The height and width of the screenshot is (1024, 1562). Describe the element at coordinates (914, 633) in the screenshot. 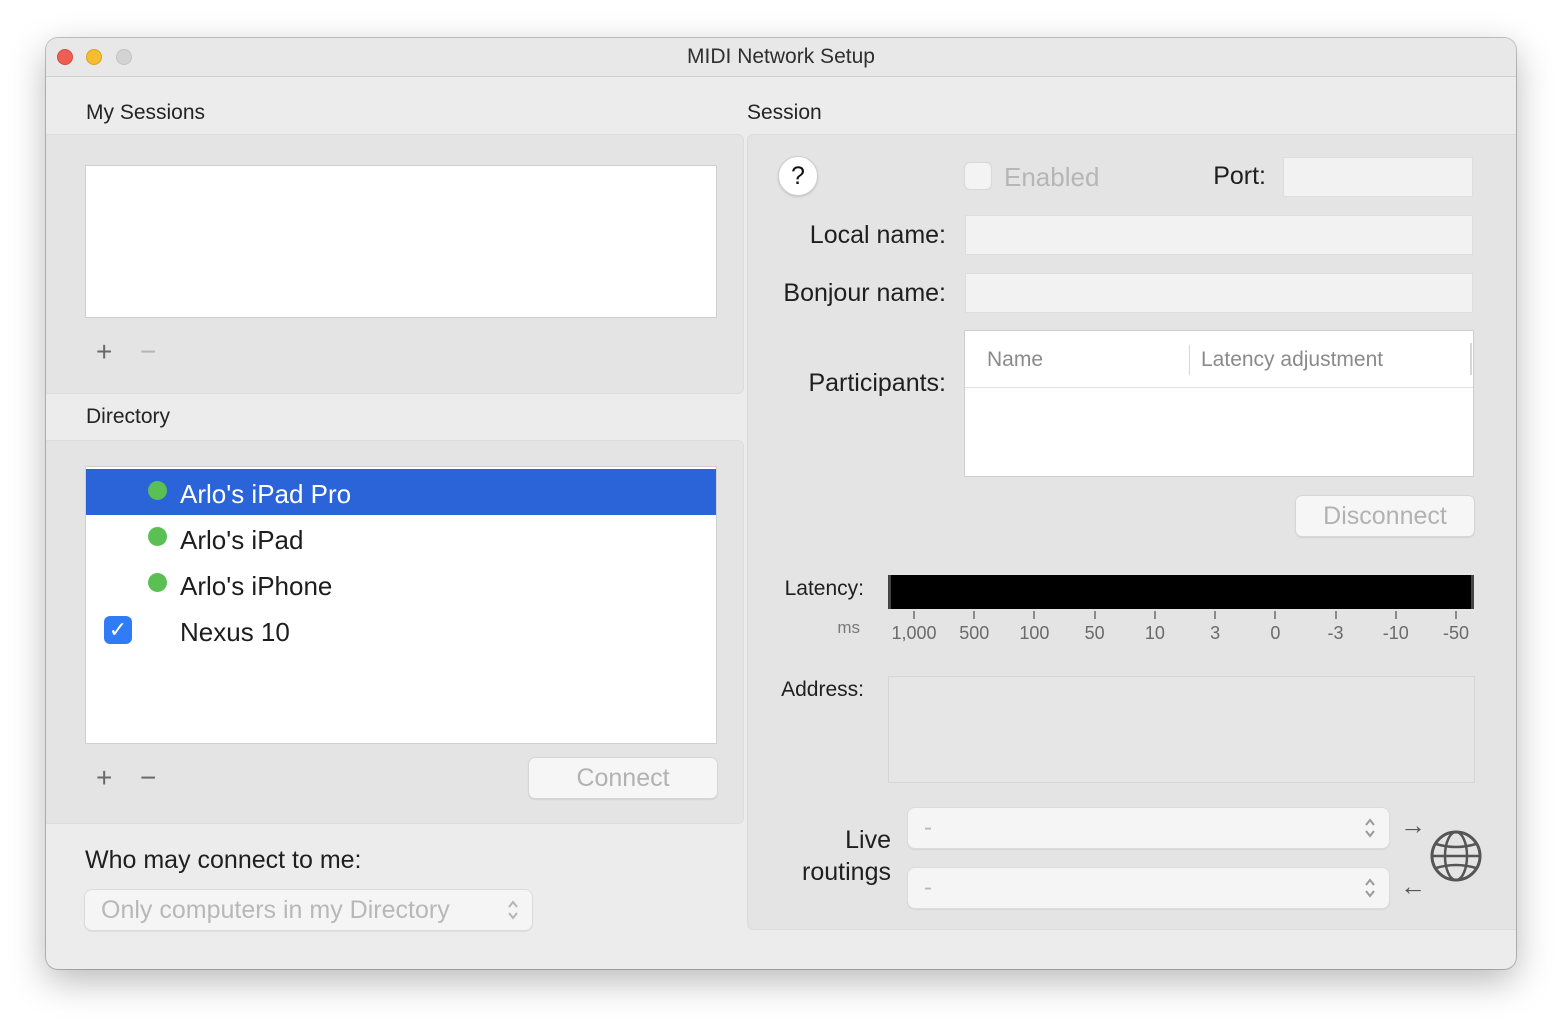

I see `latency-tick-label: 1,000` at that location.